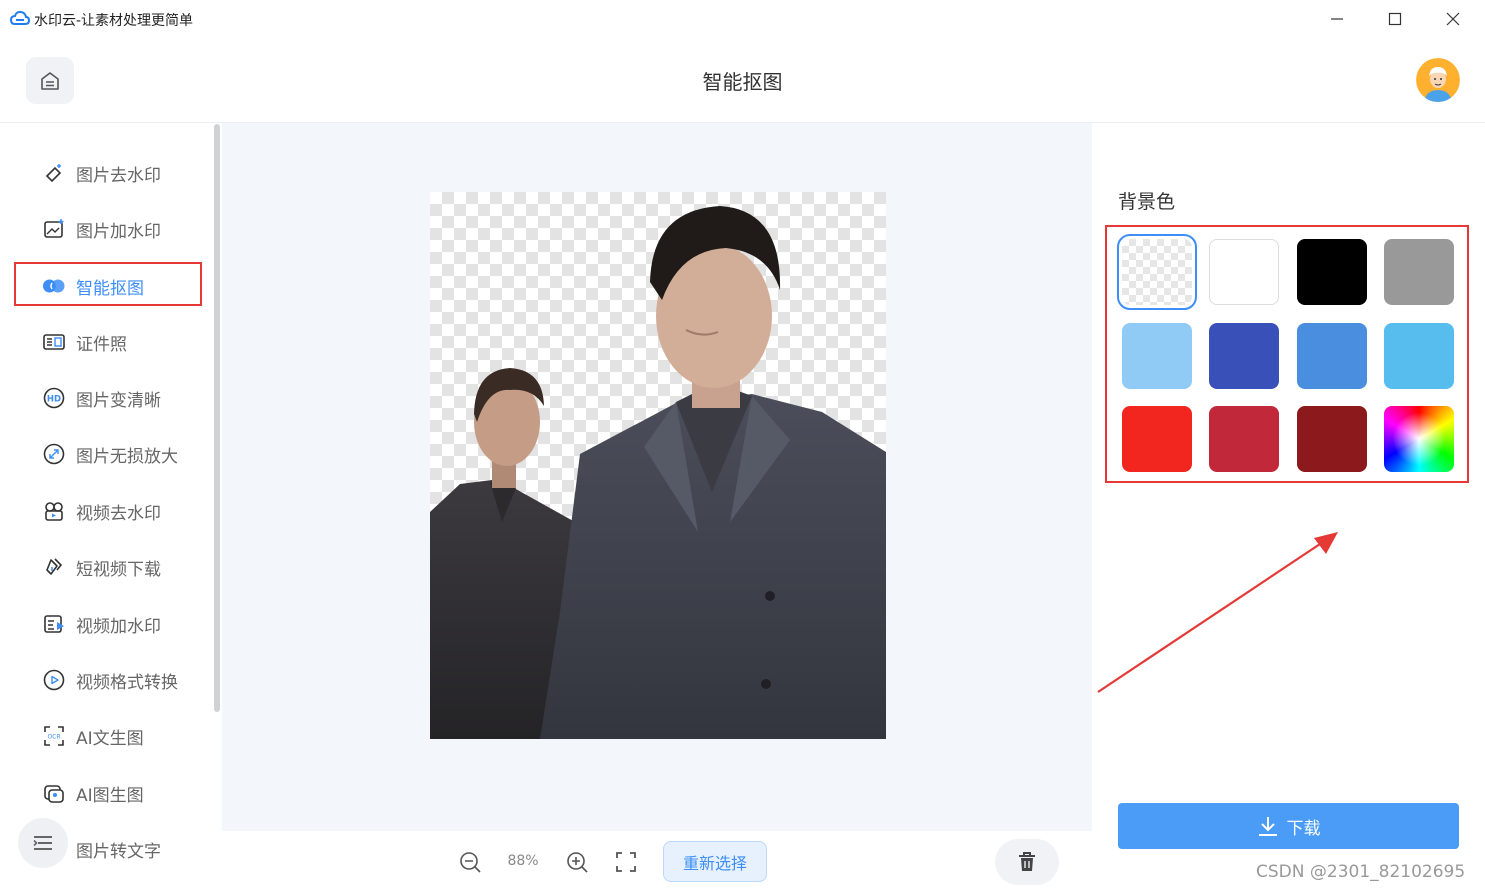 Image resolution: width=1485 pixels, height=892 pixels. Describe the element at coordinates (54, 173) in the screenshot. I see `eraser-icon` at that location.